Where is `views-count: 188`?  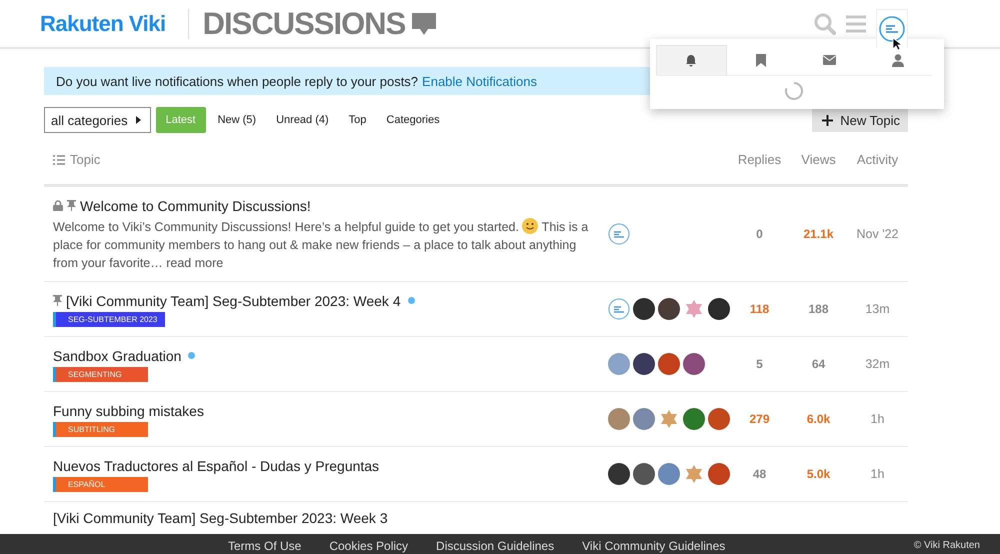 views-count: 188 is located at coordinates (818, 309).